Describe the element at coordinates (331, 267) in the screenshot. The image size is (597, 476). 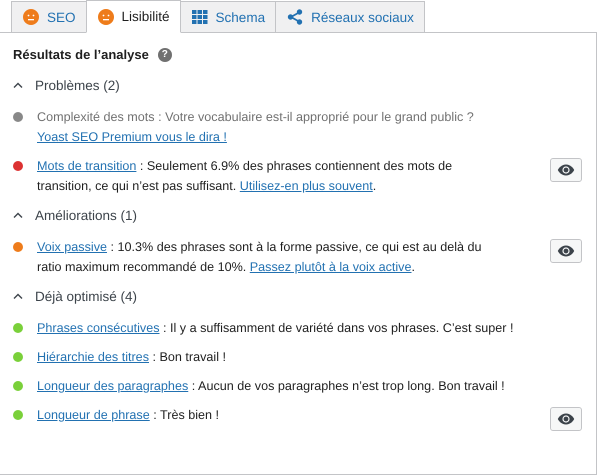
I see `result-link: Passez plutôt à la voix active` at that location.